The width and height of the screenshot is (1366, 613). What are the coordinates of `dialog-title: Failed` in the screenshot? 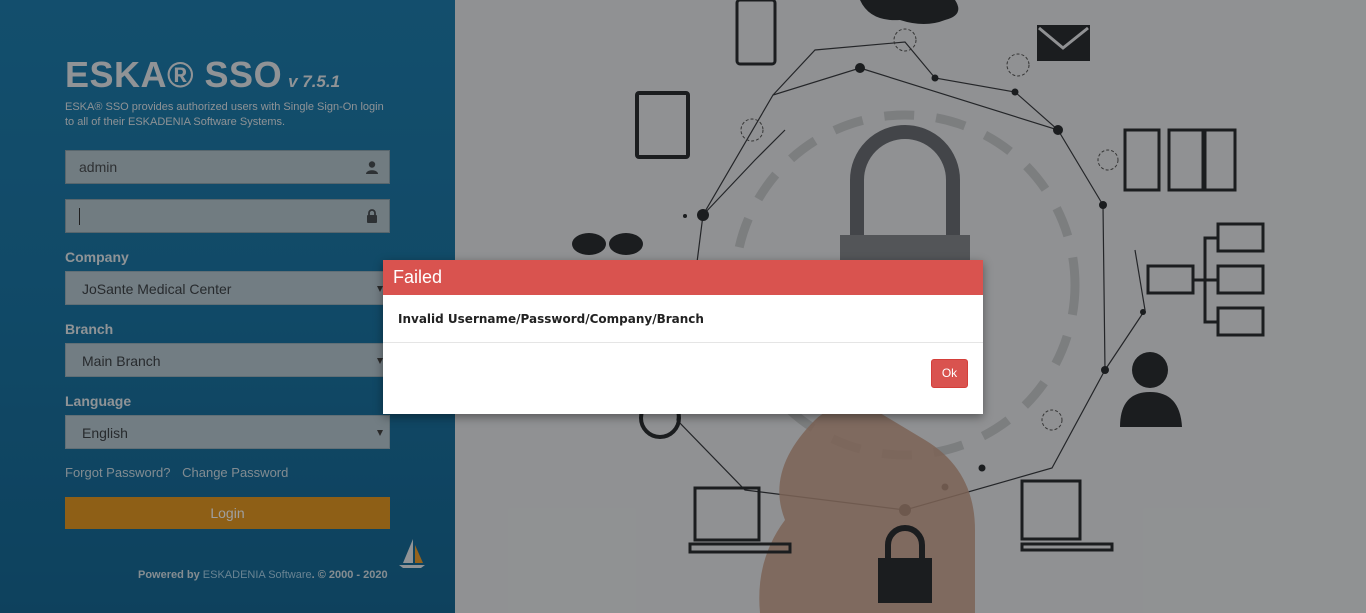 It's located at (683, 277).